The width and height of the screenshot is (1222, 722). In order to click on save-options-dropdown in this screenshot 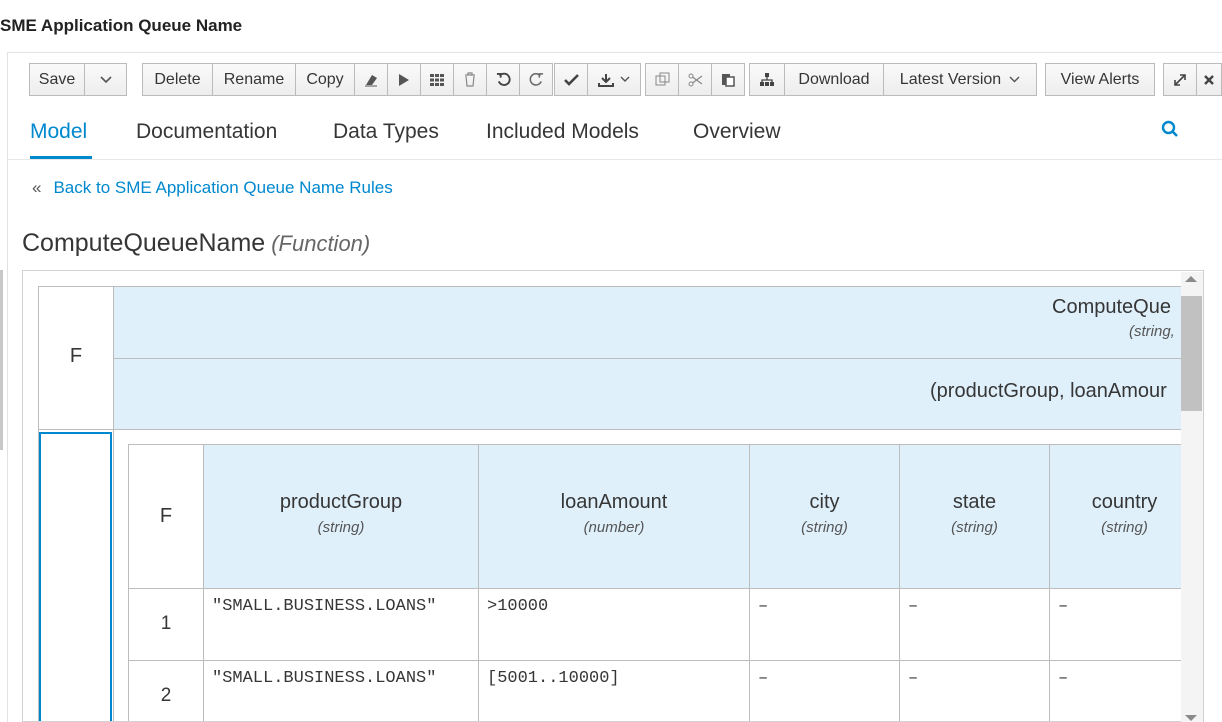, I will do `click(105, 79)`.